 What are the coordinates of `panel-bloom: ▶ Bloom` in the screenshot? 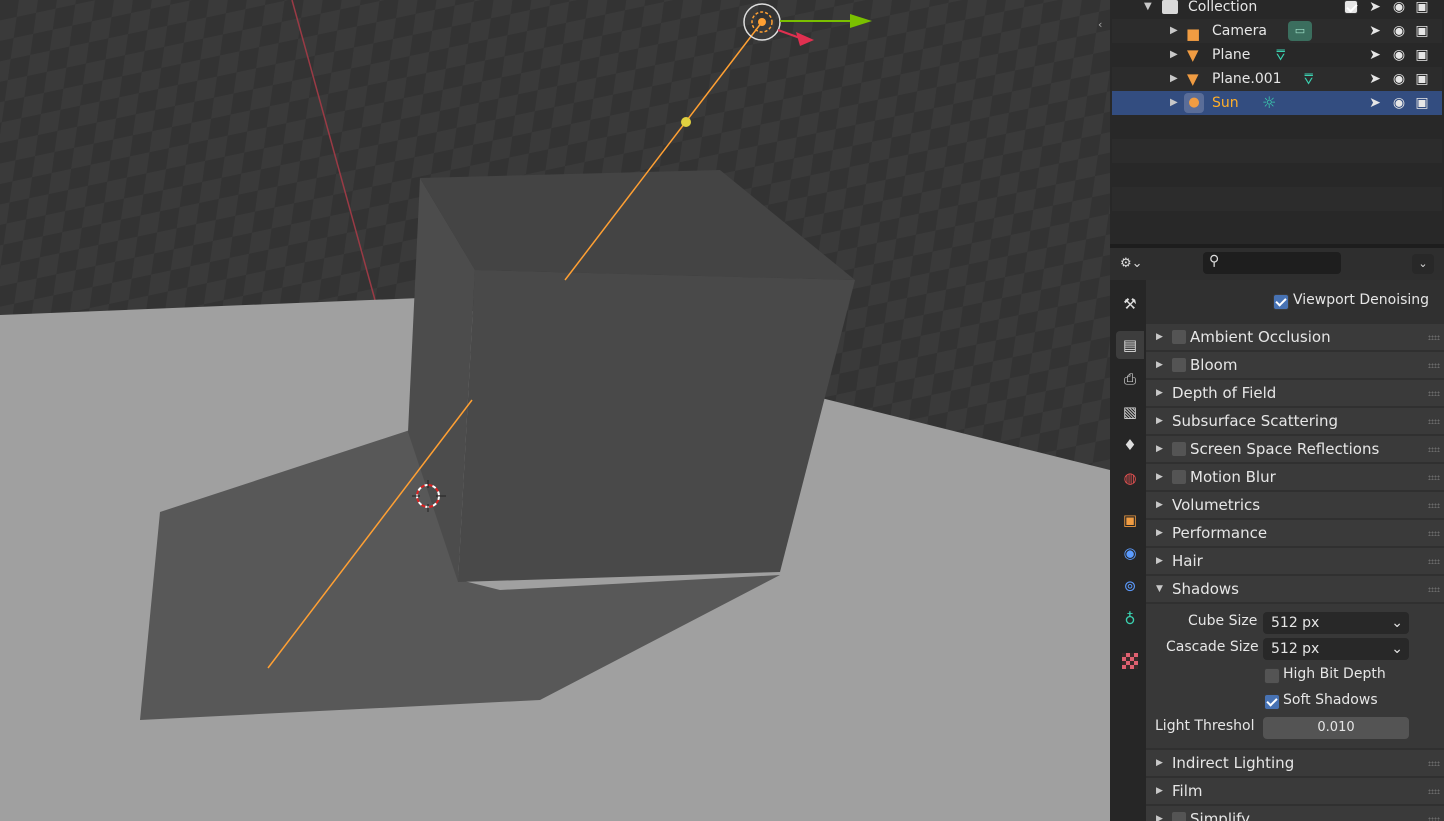 It's located at (1295, 366).